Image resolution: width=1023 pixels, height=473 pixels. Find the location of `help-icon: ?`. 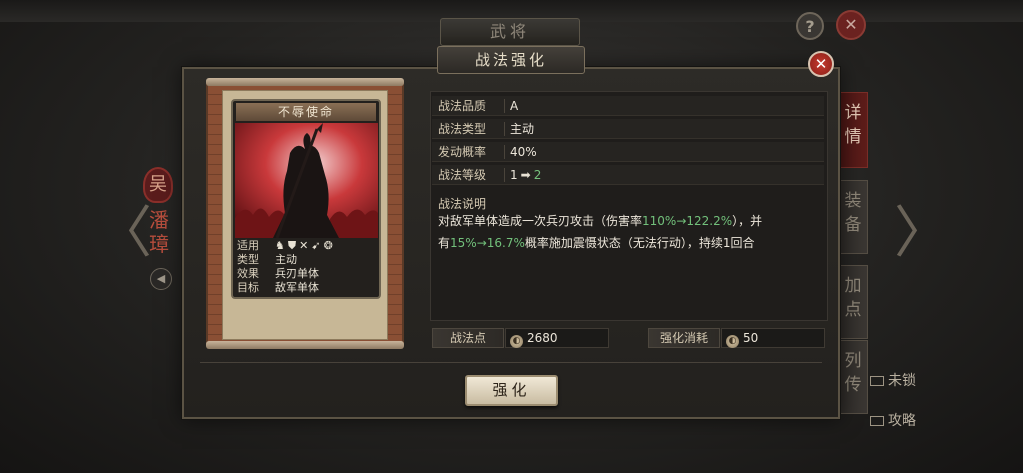

help-icon: ? is located at coordinates (810, 26).